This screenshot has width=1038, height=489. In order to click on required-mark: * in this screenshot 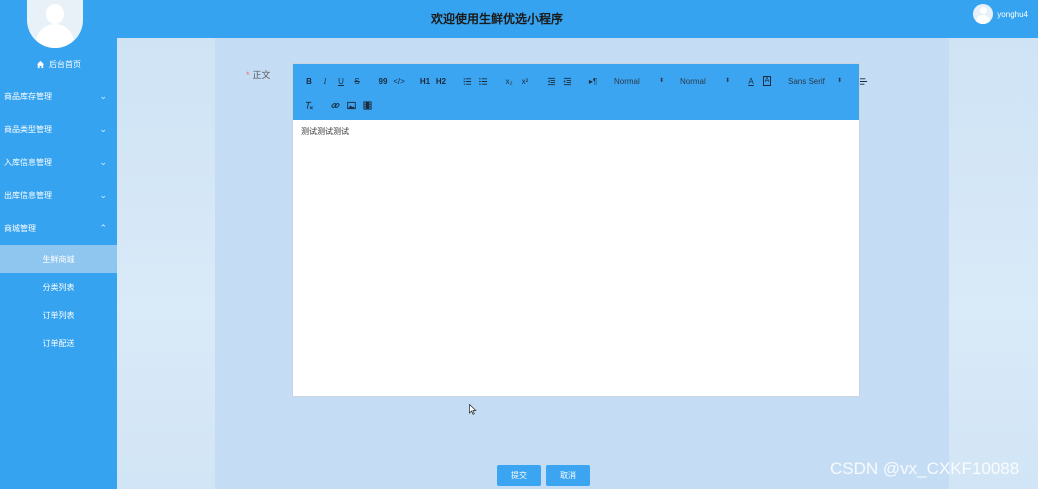, I will do `click(248, 75)`.